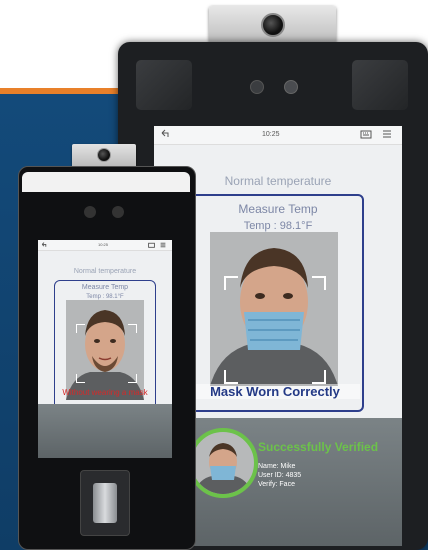  Describe the element at coordinates (277, 466) in the screenshot. I see `verification-name: Name: Mike` at that location.